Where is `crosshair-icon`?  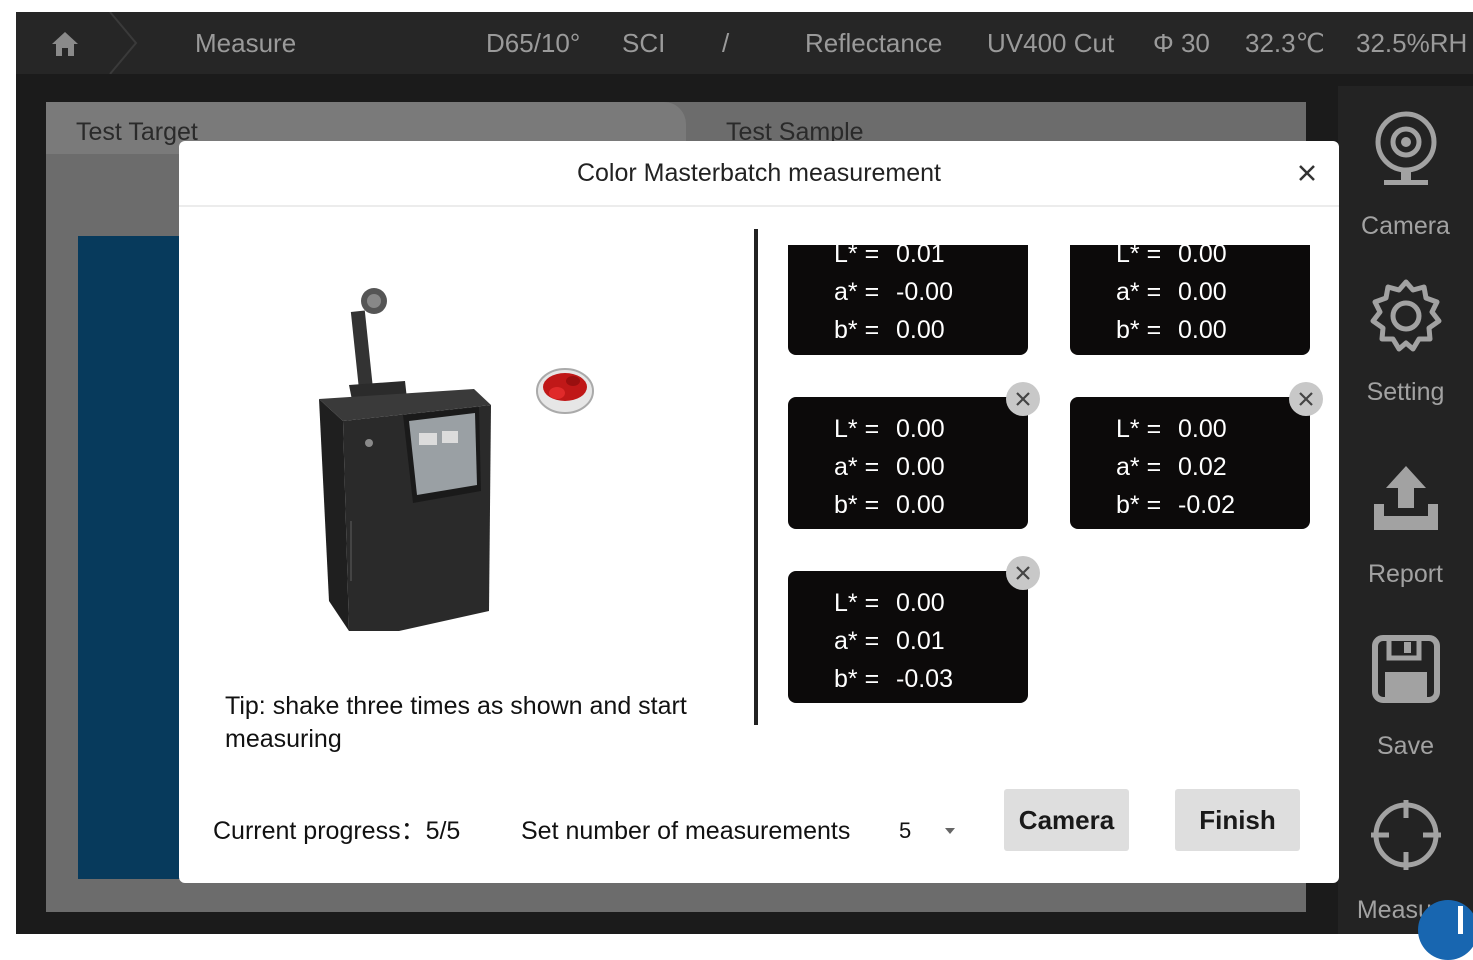
crosshair-icon is located at coordinates (1405, 835).